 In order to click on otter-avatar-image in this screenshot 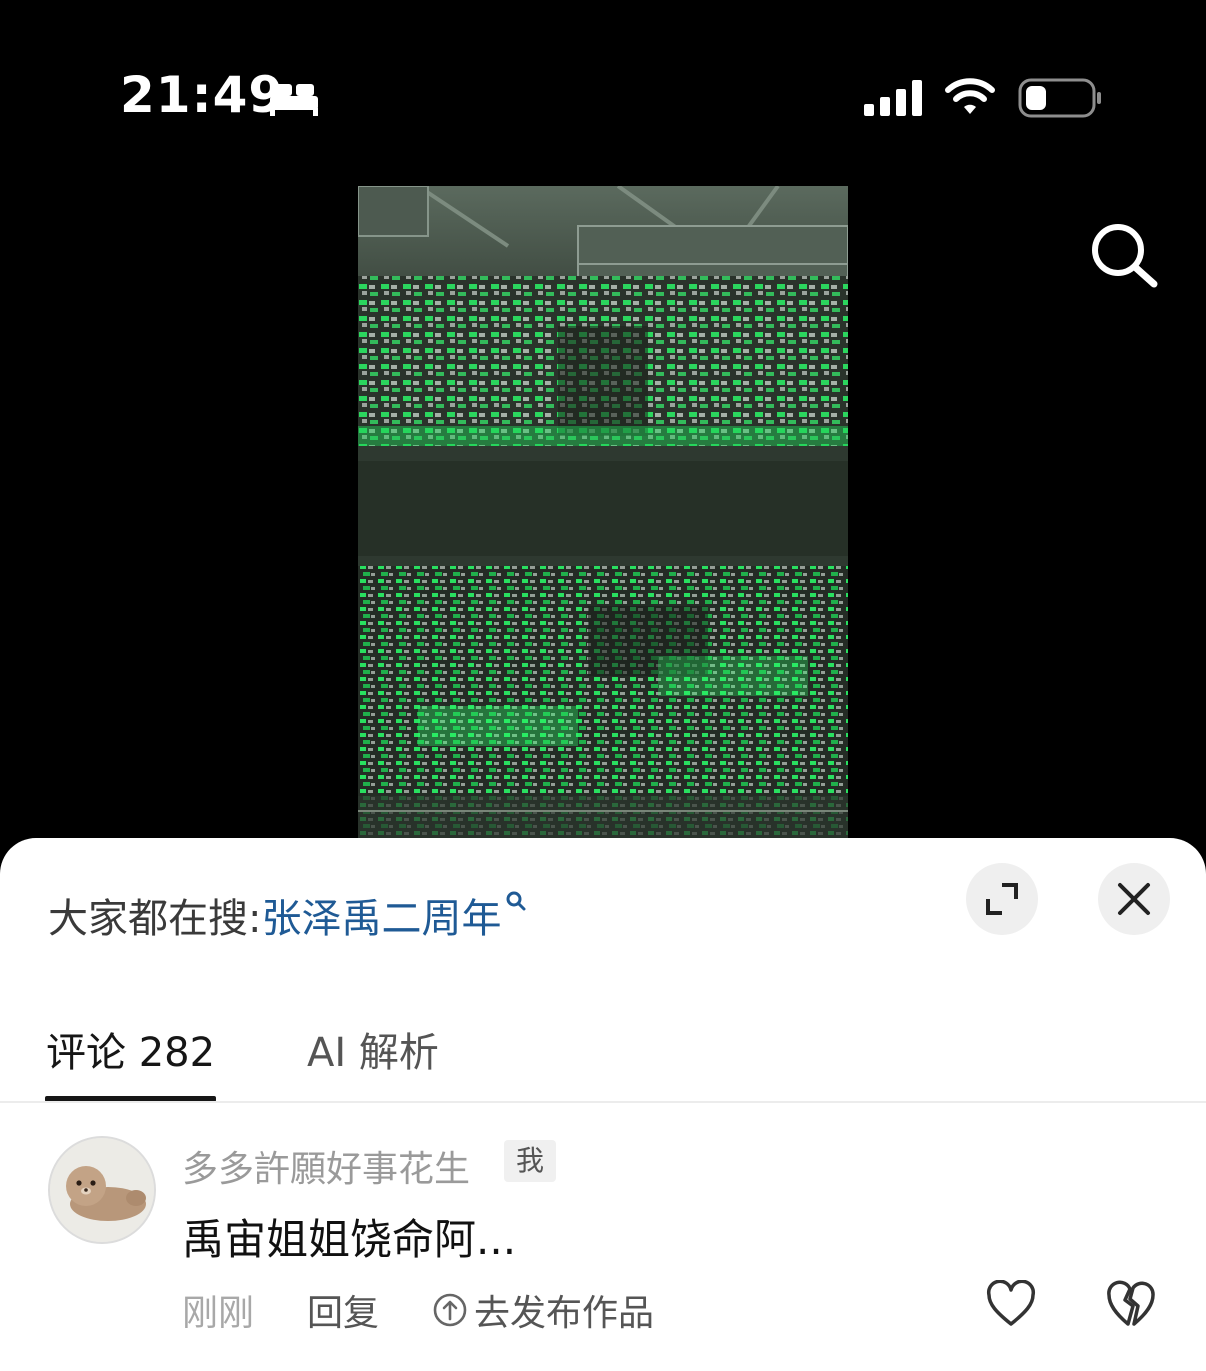, I will do `click(102, 1190)`.